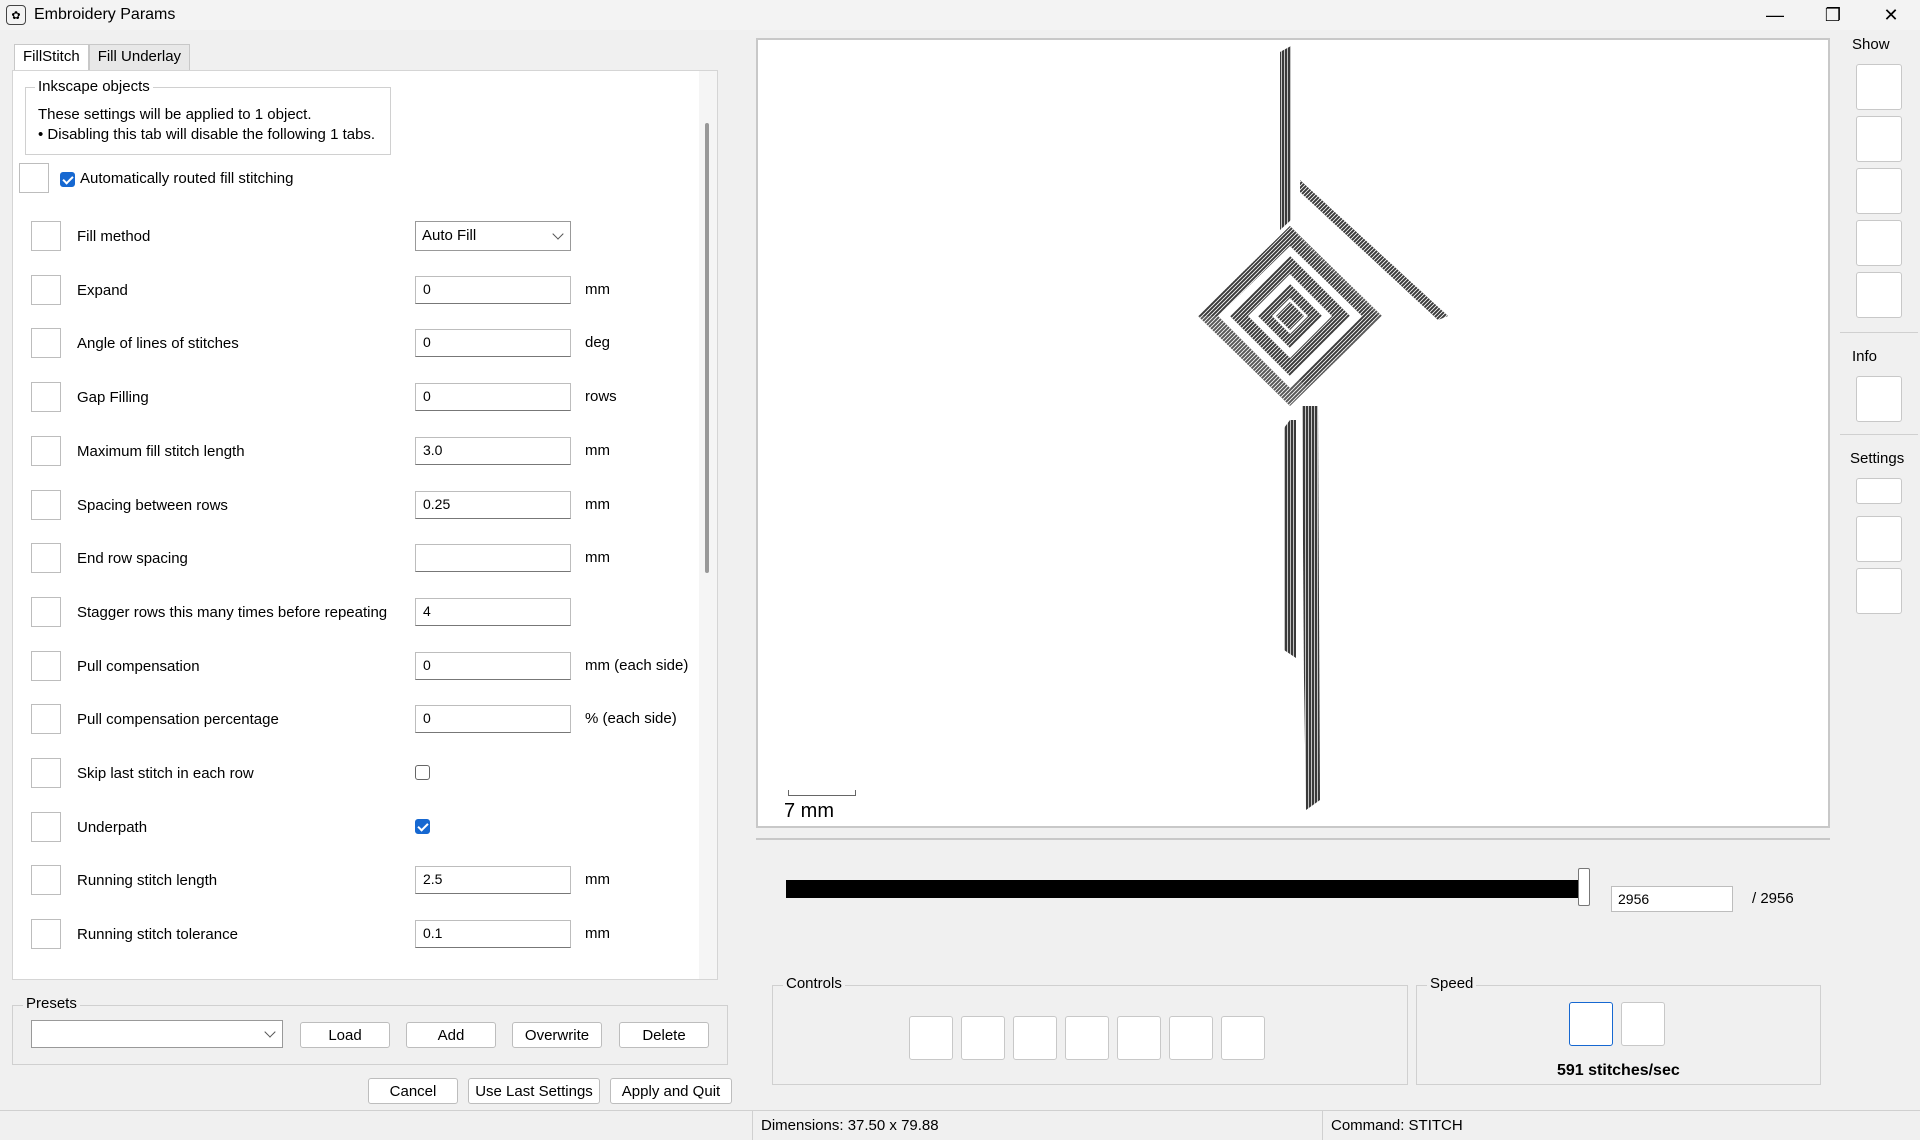 The height and width of the screenshot is (1140, 1920). Describe the element at coordinates (1879, 139) in the screenshot. I see `show-jumps-button` at that location.